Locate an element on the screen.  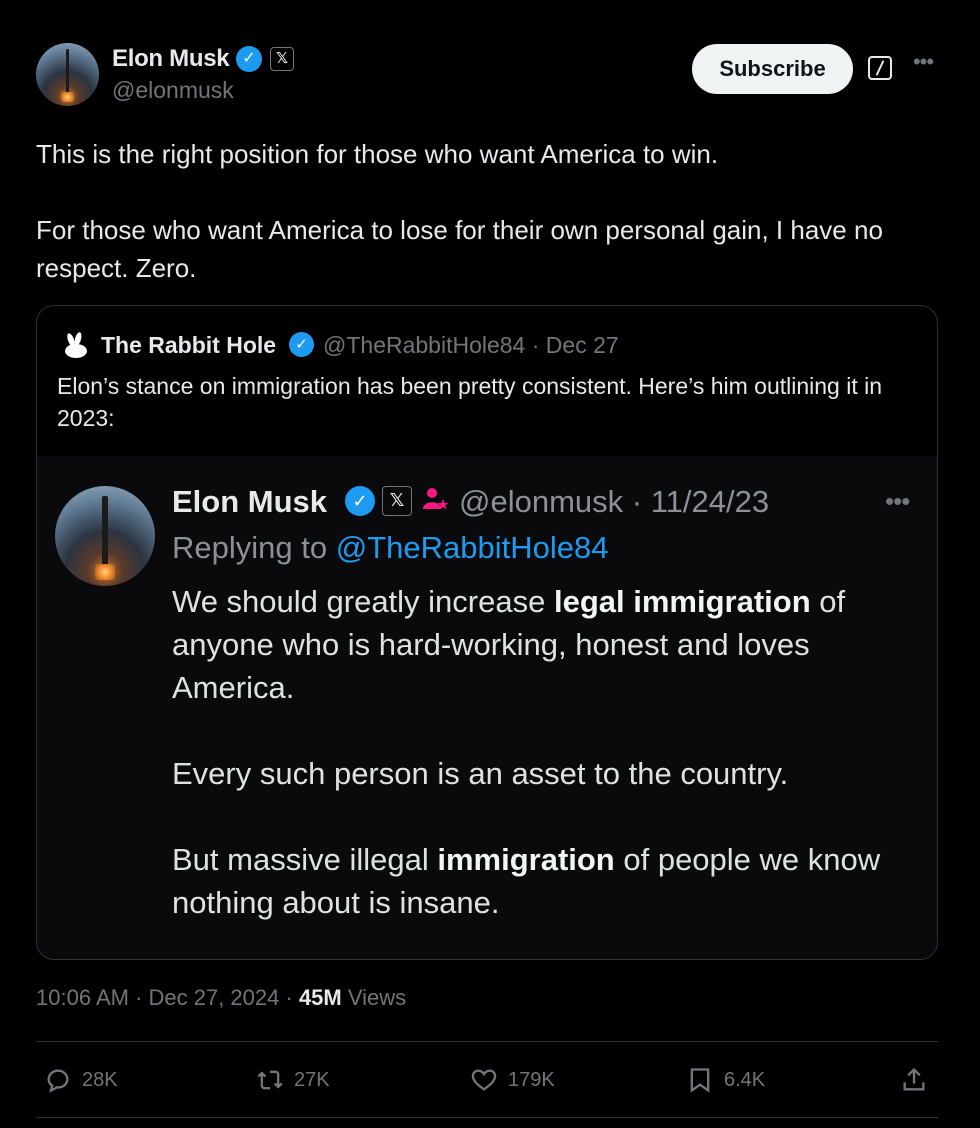
like-button: 179K is located at coordinates (512, 1080).